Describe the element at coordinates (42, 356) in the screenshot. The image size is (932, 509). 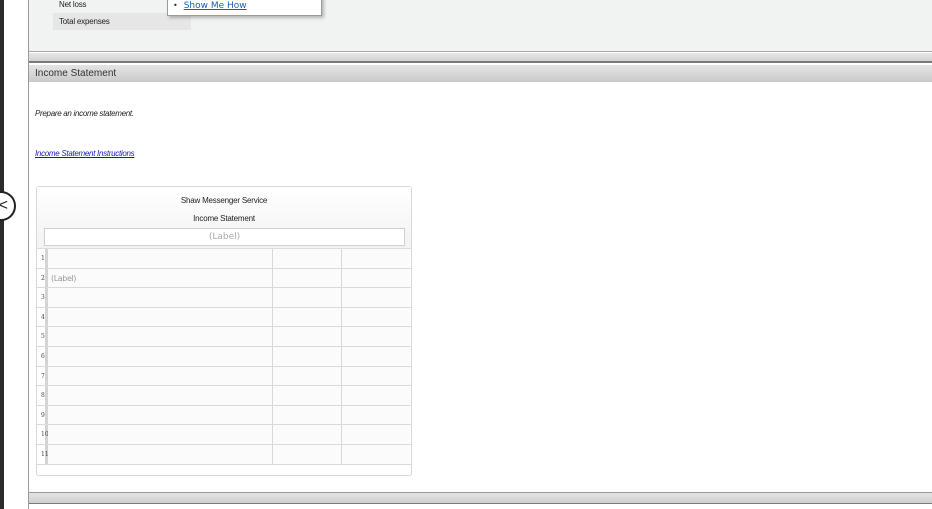
I see `row-number: 6` at that location.